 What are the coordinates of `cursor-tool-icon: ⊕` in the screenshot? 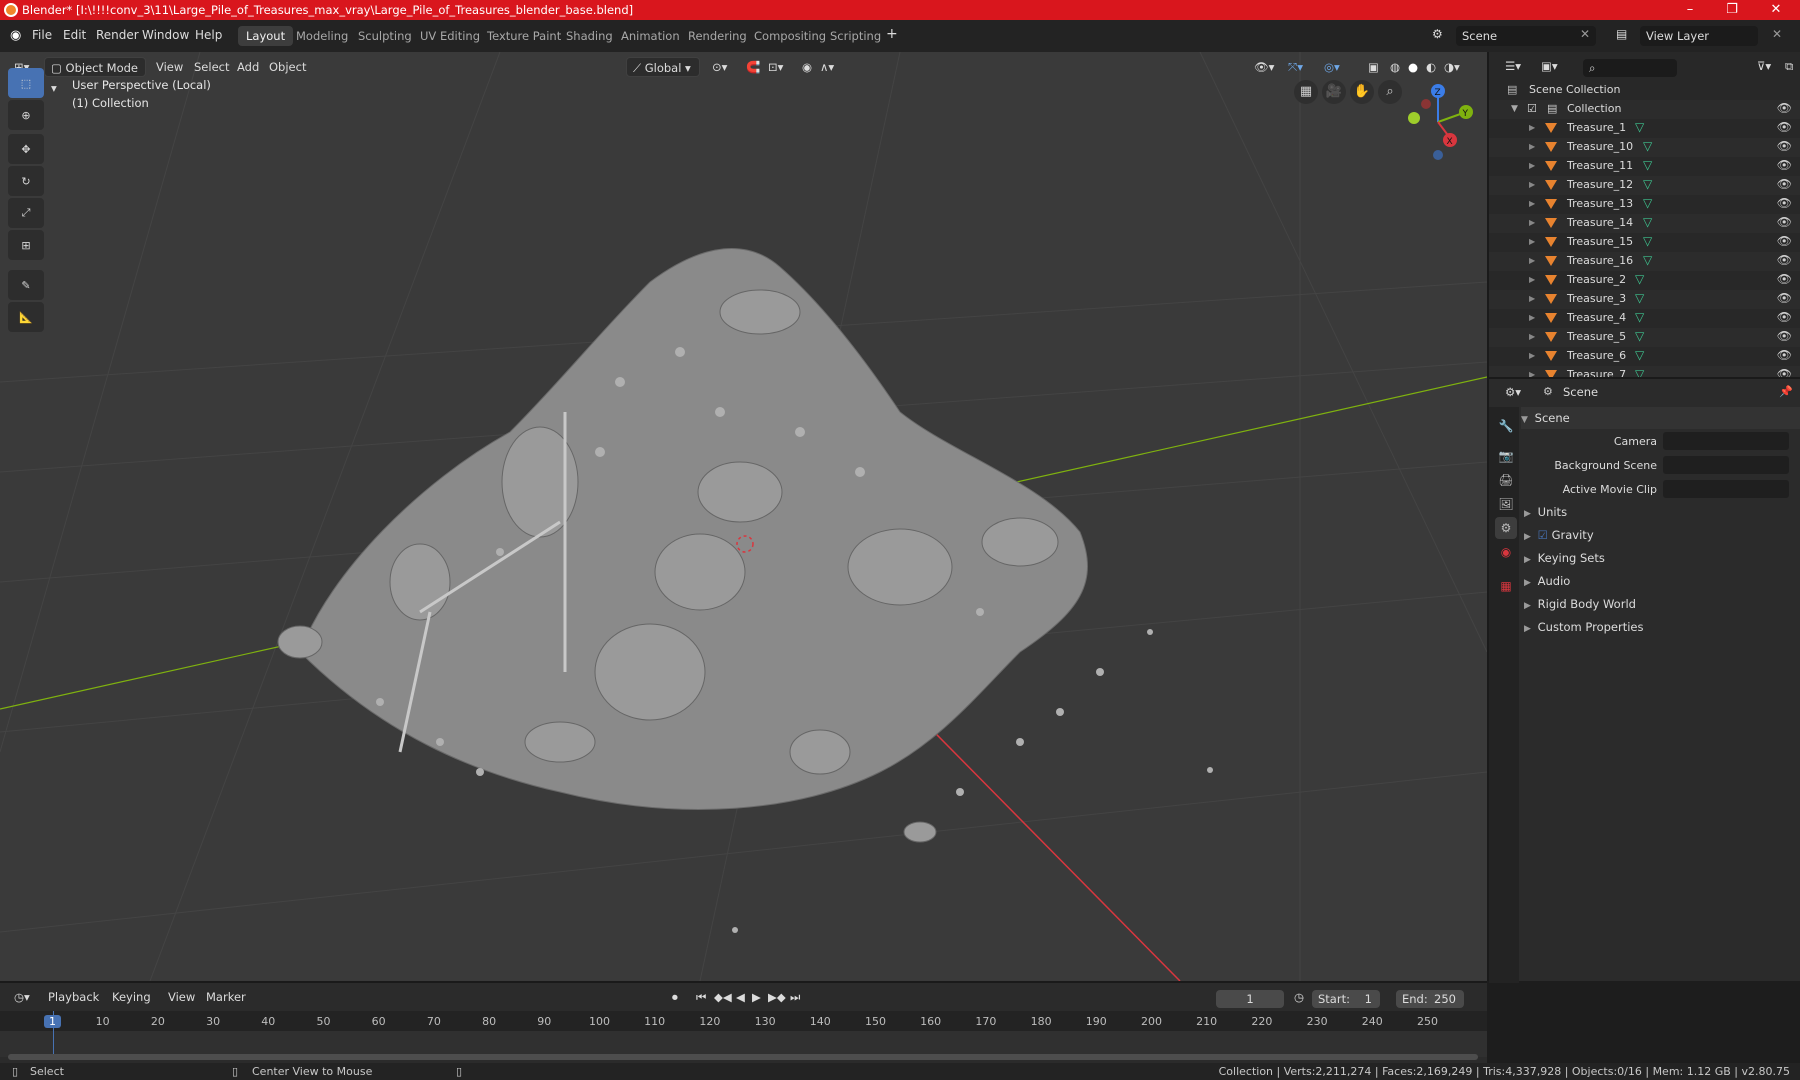 It's located at (26, 115).